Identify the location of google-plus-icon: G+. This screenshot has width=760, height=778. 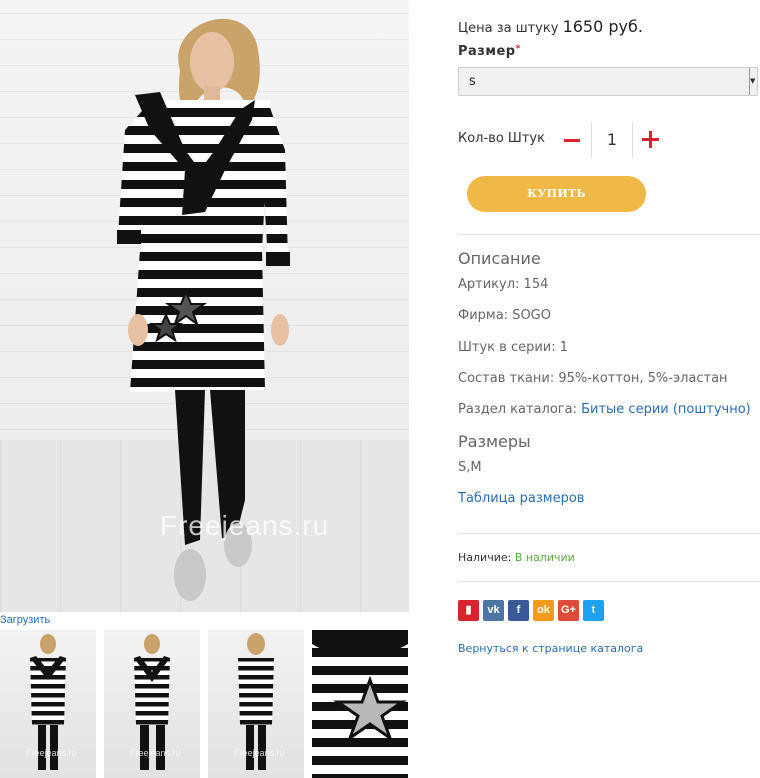
(568, 610).